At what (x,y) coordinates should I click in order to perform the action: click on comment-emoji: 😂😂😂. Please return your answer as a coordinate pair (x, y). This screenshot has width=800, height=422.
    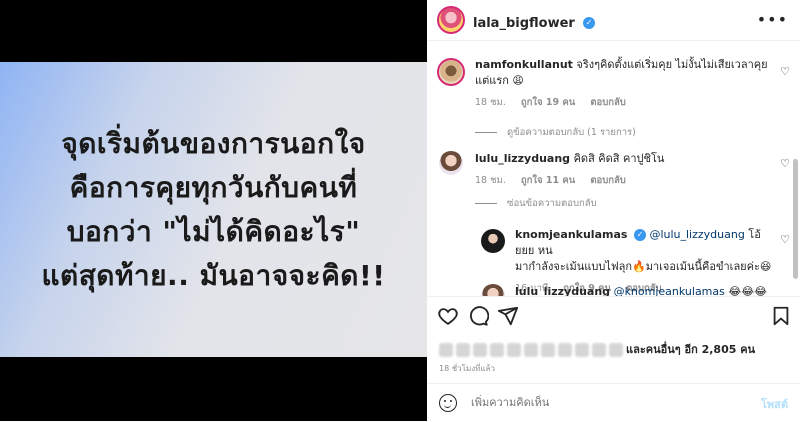
    Looking at the image, I should click on (747, 290).